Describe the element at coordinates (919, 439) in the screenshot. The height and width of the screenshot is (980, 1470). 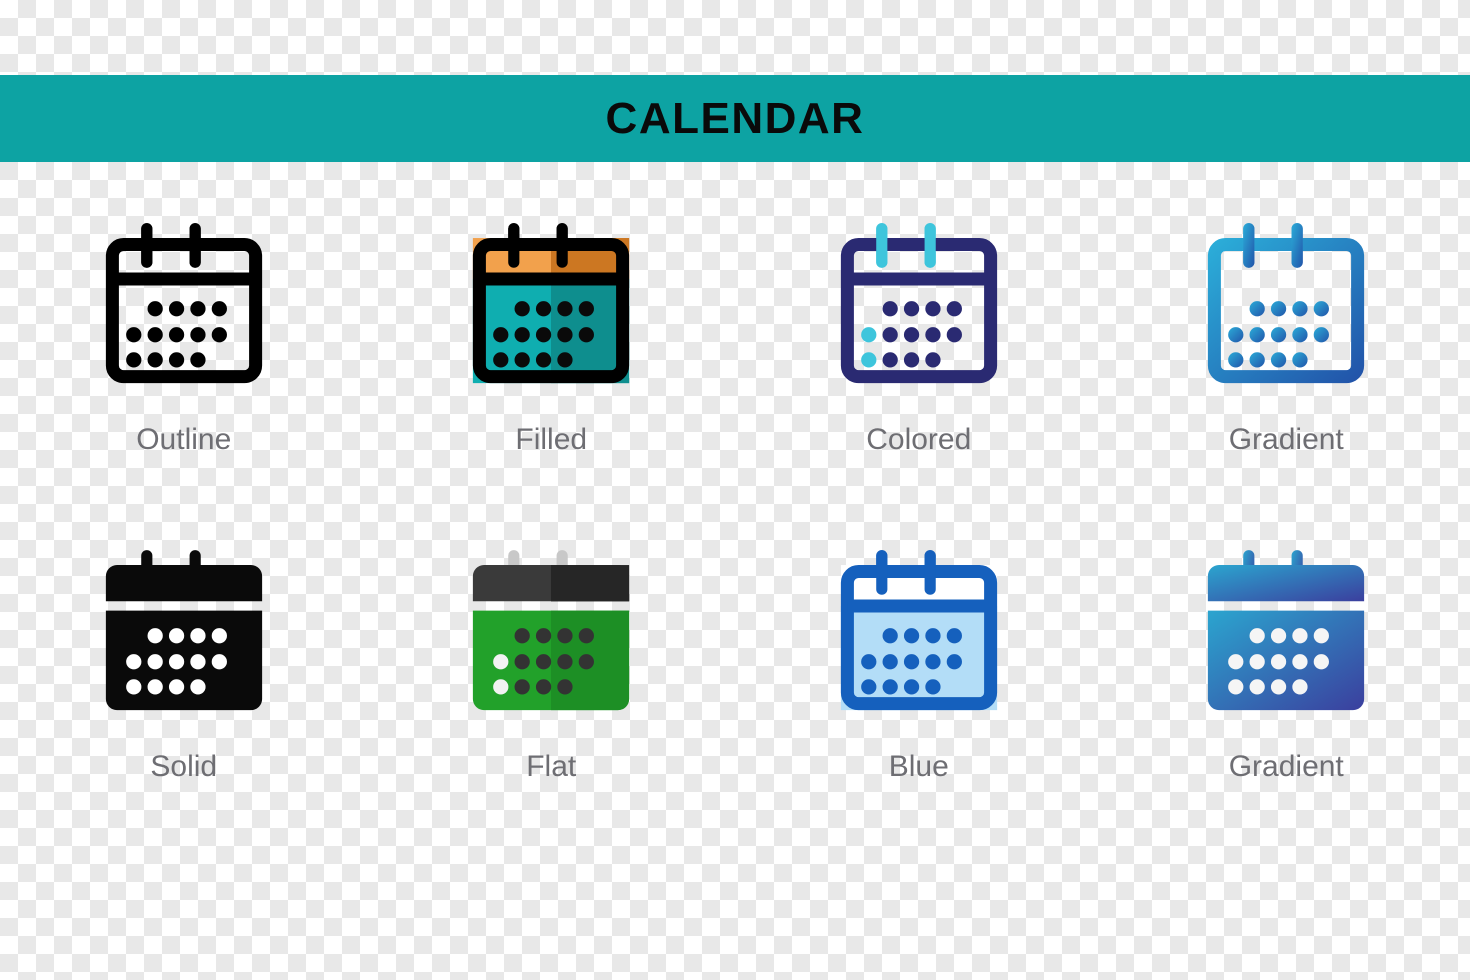
I see `style-label: Colored` at that location.